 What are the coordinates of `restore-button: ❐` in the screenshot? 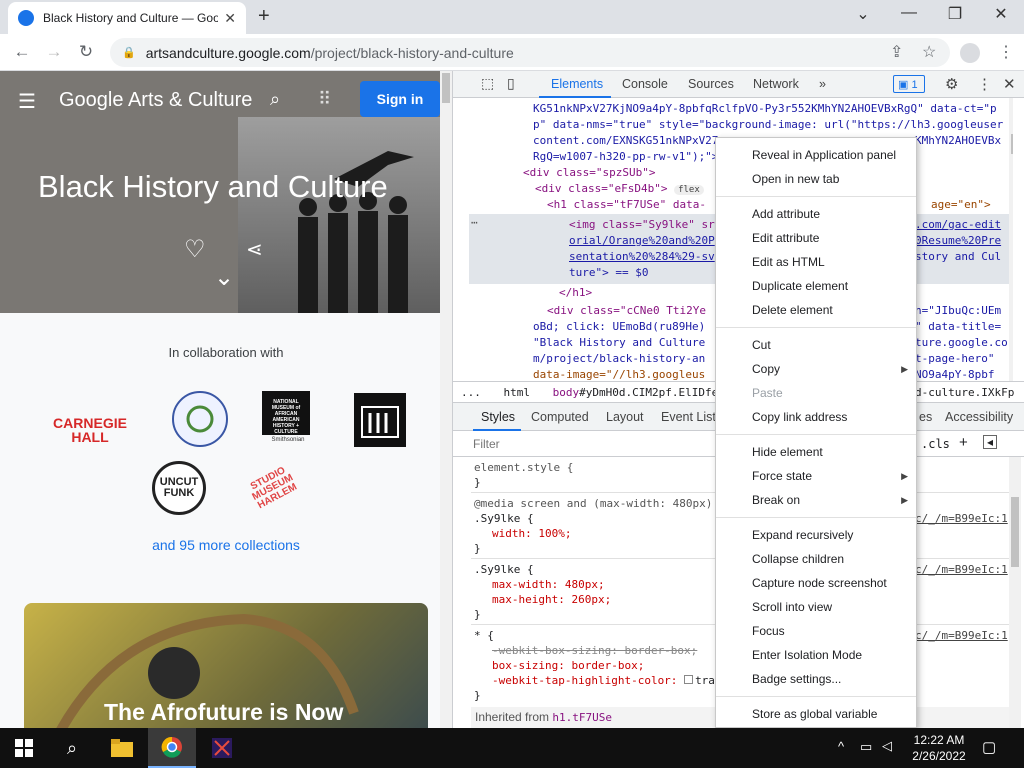 It's located at (955, 14).